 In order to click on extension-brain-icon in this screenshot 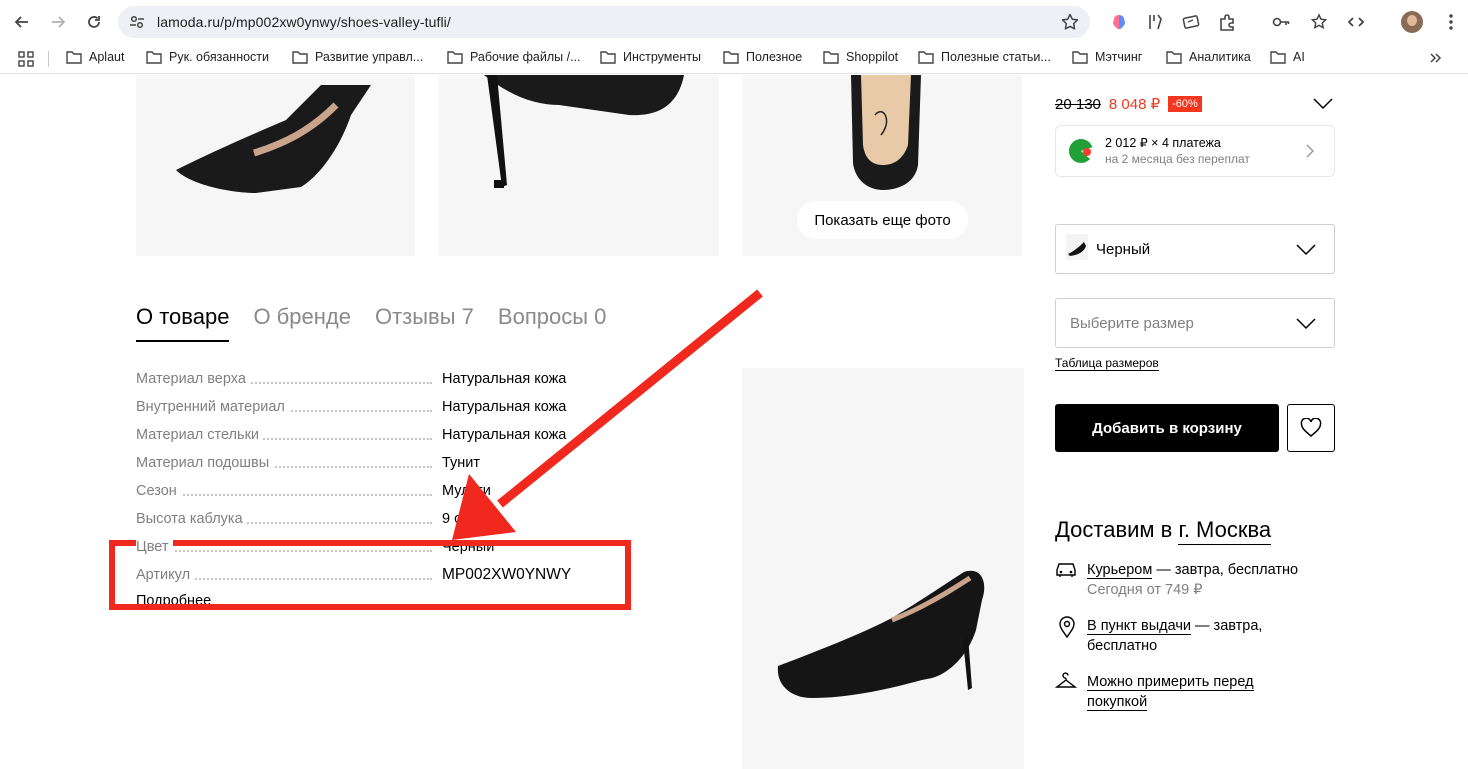, I will do `click(1119, 22)`.